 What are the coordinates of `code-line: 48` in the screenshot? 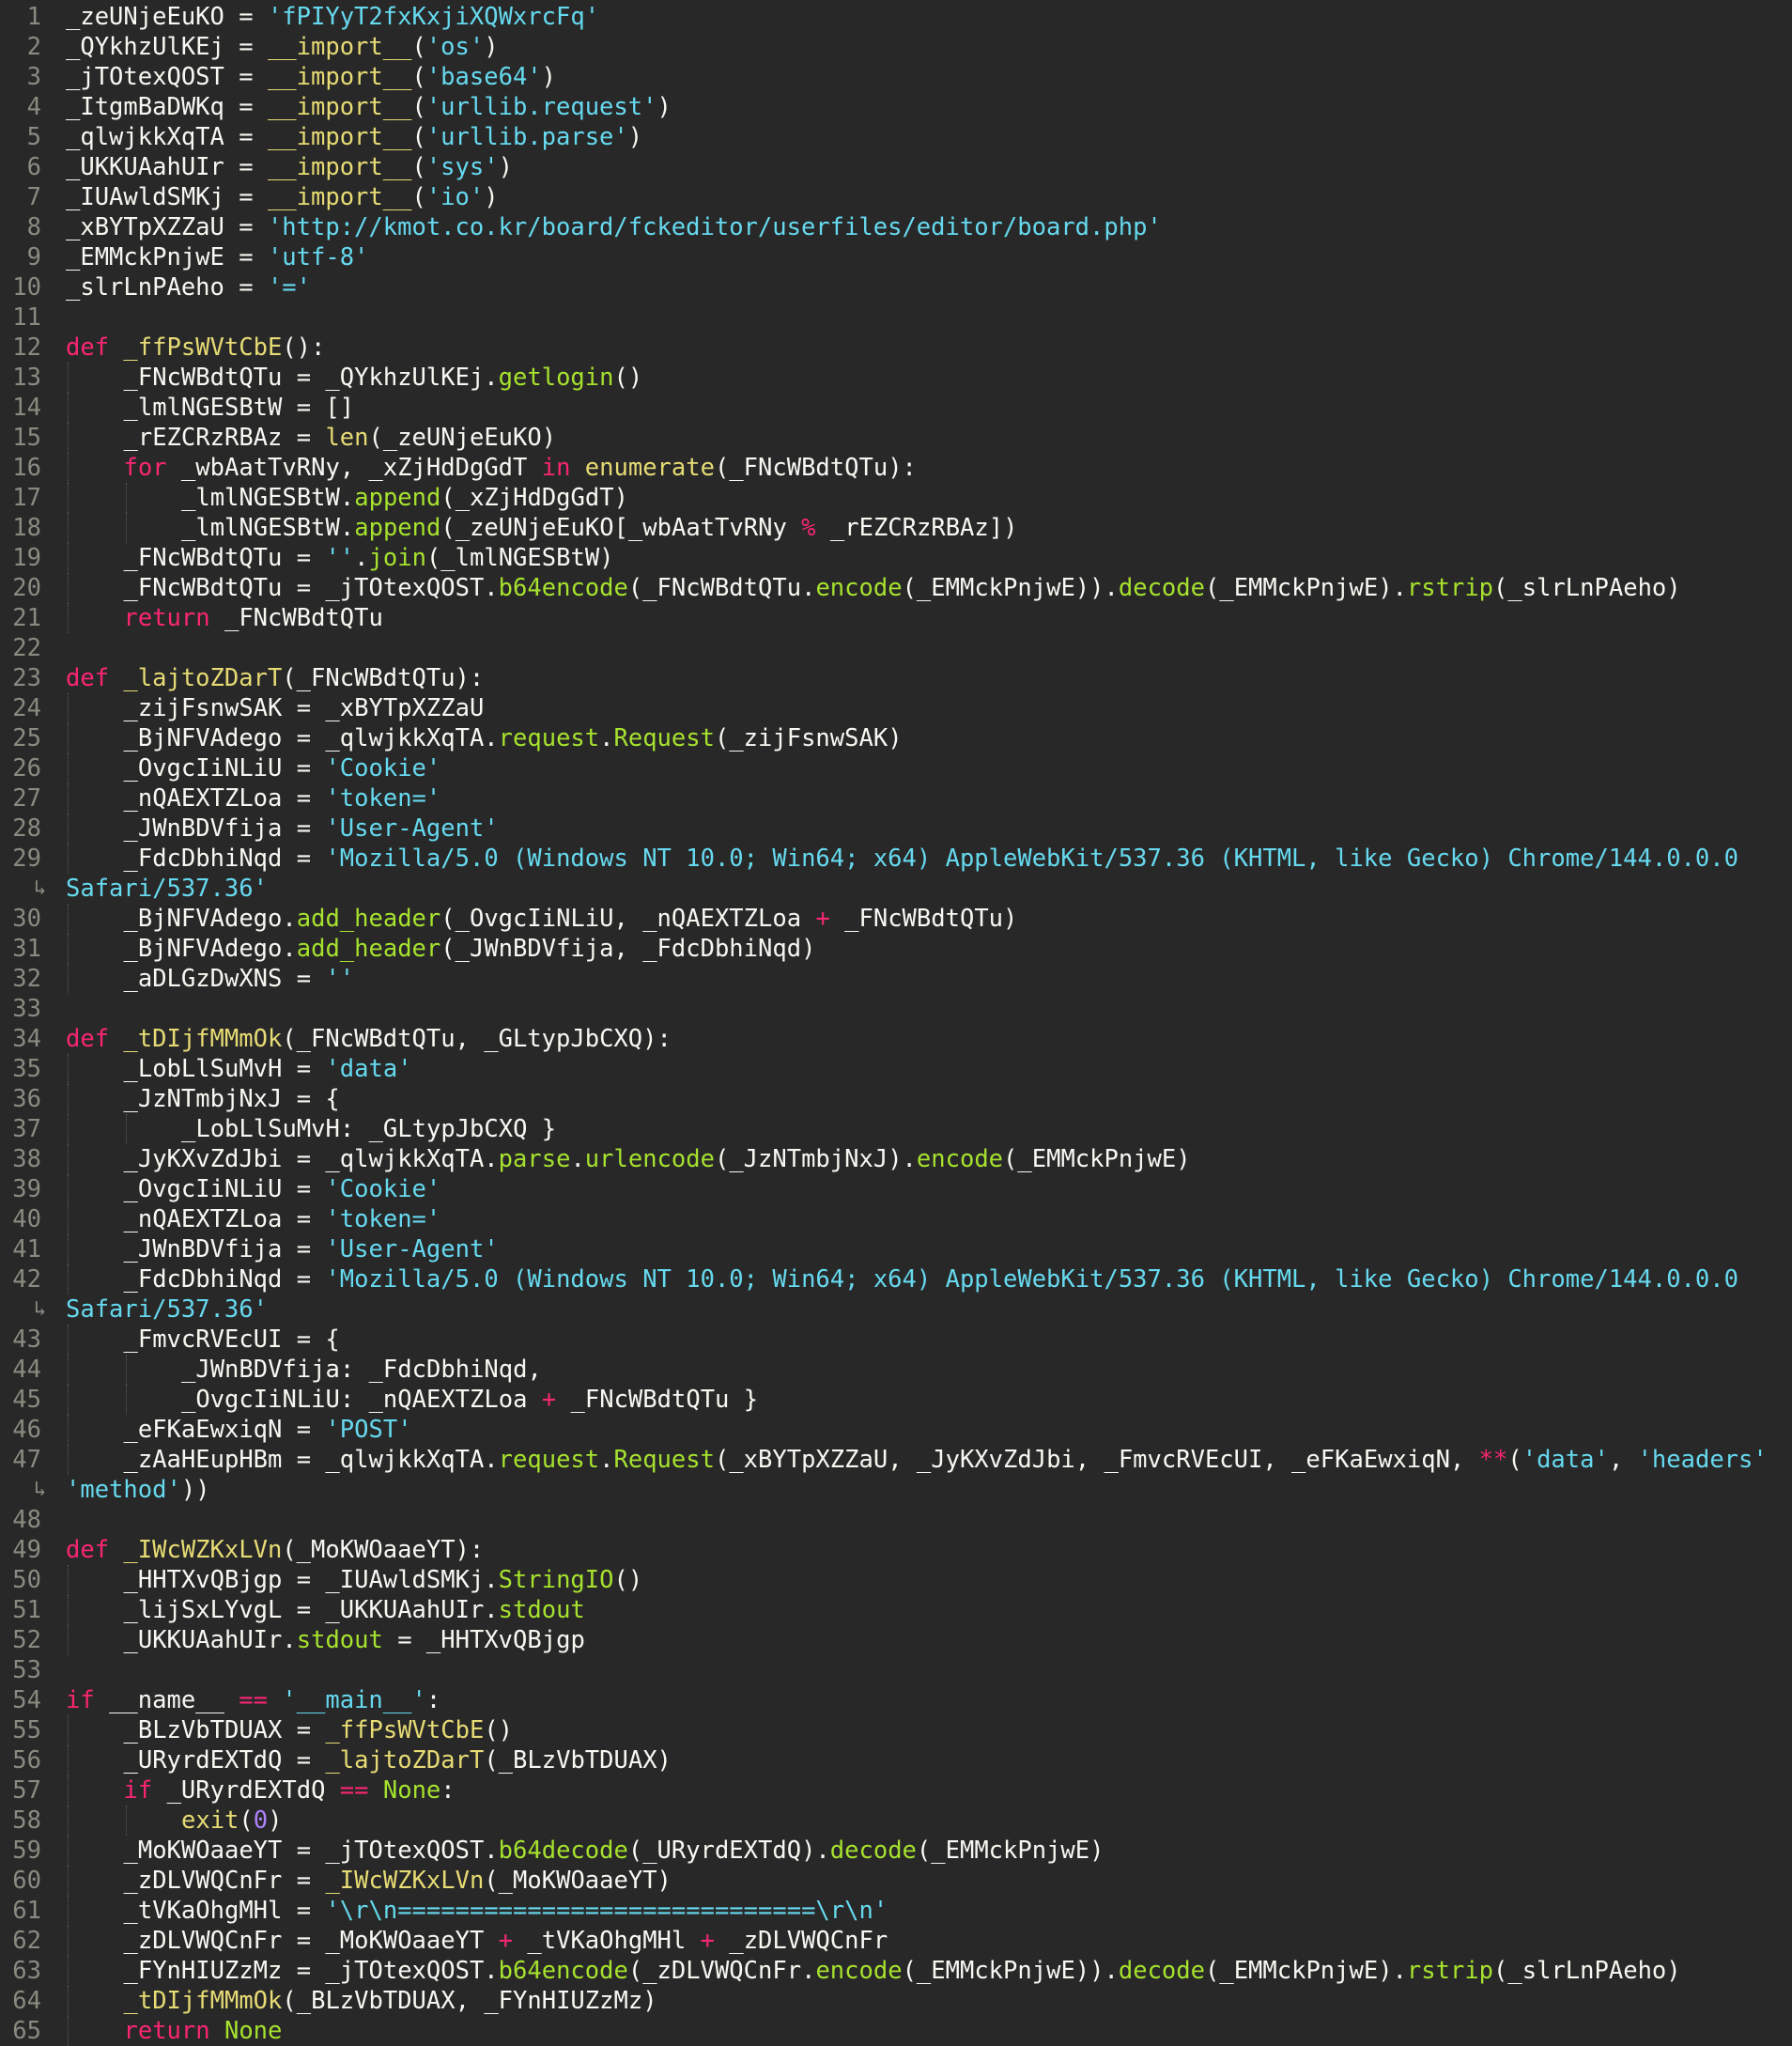 It's located at (896, 1520).